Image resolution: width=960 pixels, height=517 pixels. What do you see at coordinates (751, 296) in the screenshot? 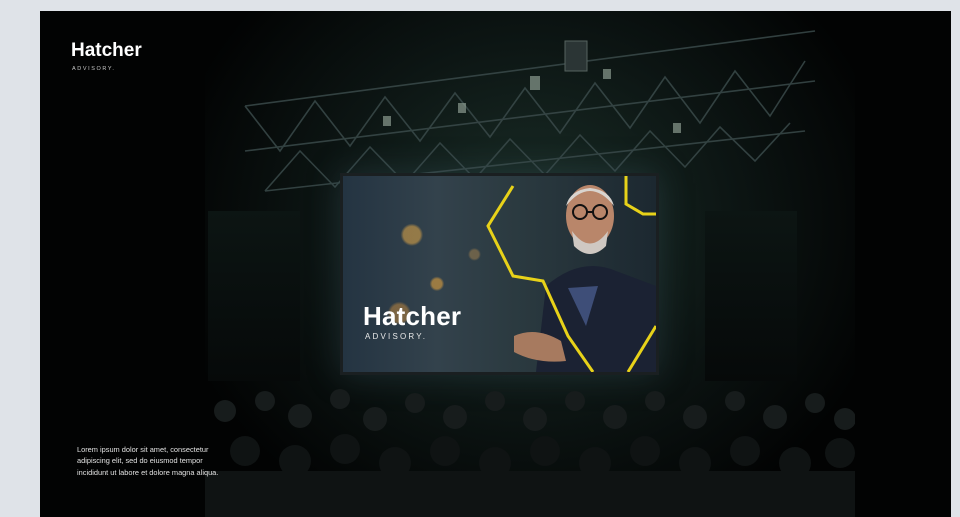
I see `right-speaker-stack` at bounding box center [751, 296].